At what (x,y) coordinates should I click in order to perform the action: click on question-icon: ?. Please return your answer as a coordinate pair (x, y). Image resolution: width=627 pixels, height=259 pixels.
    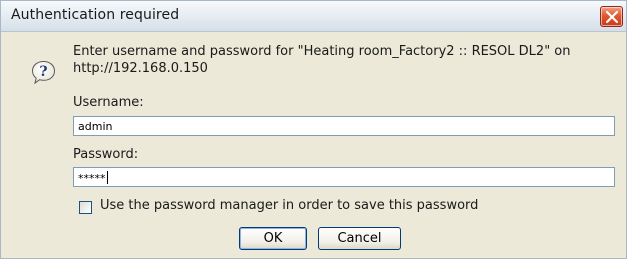
    Looking at the image, I should click on (43, 72).